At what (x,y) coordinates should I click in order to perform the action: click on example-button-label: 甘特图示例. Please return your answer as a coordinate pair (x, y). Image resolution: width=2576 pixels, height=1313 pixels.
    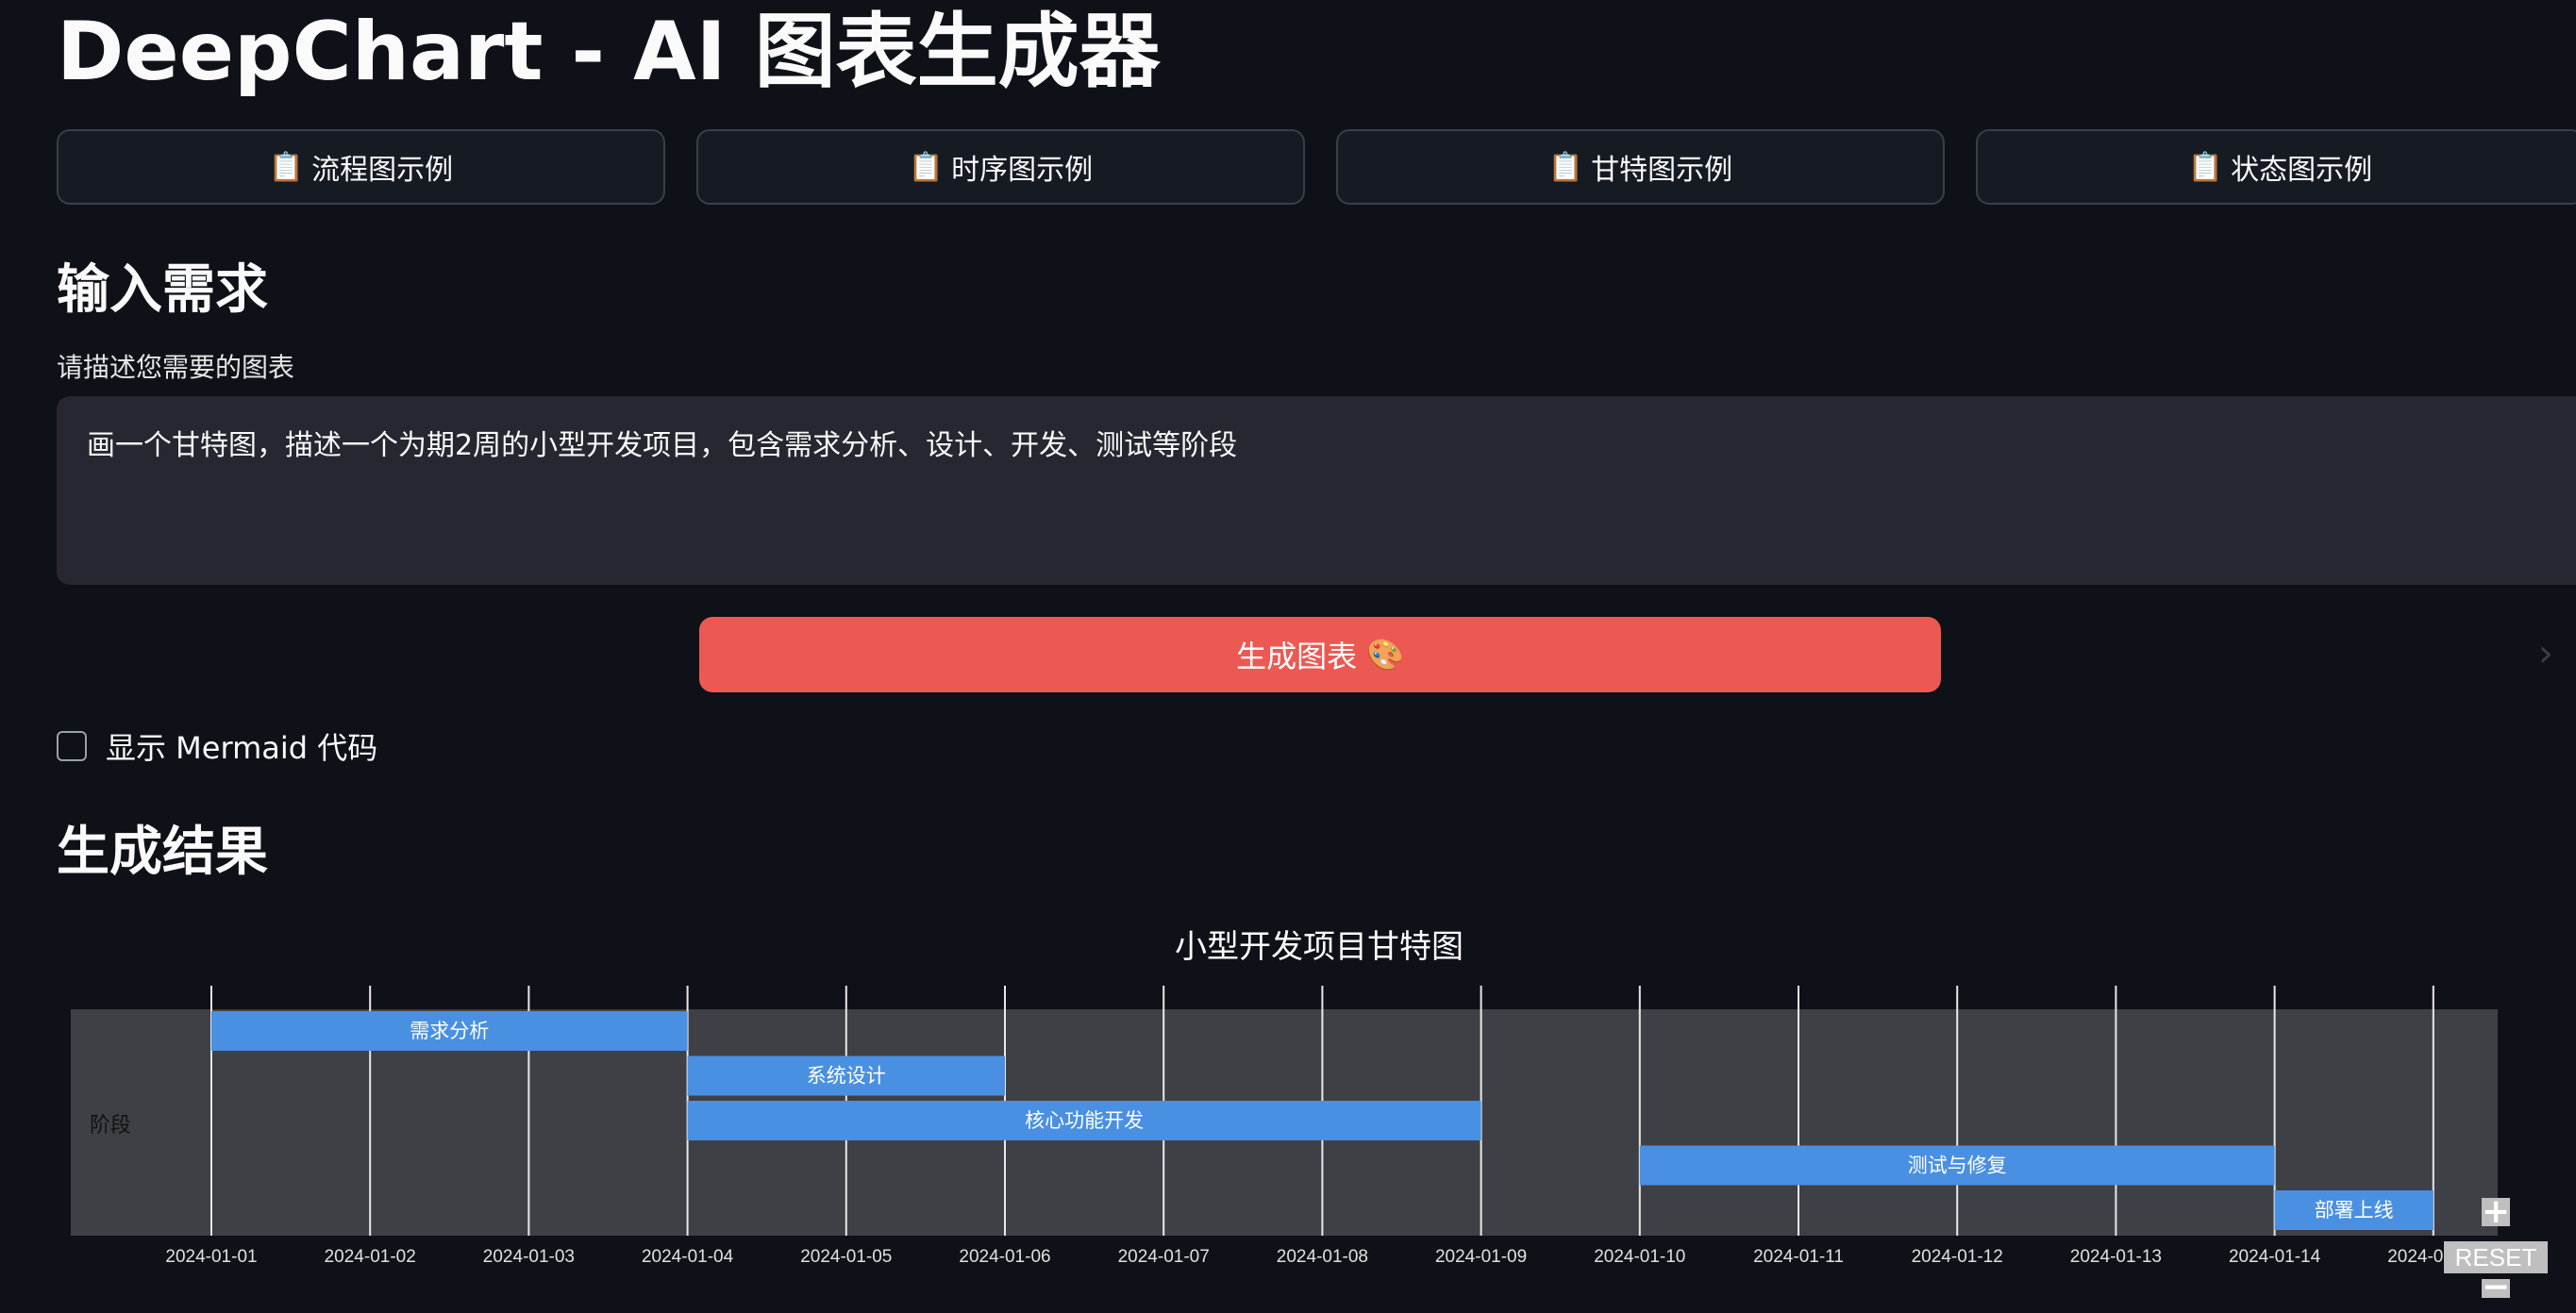
    Looking at the image, I should click on (1662, 171).